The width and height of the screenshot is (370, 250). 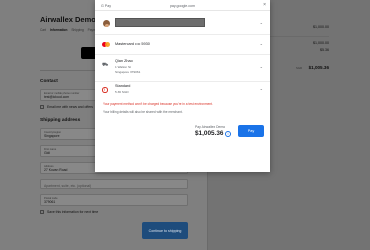 I want to click on avatar, so click(x=106, y=23).